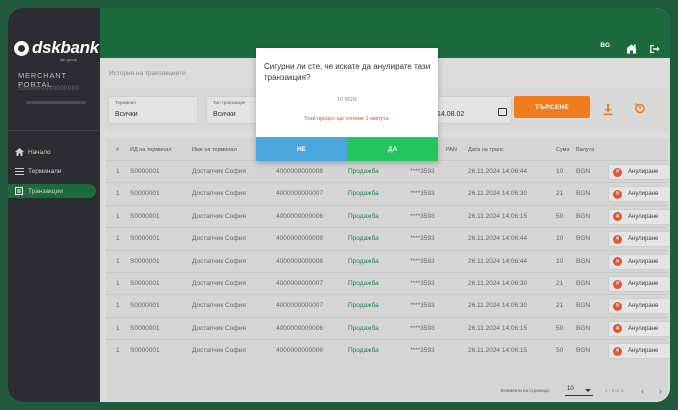 This screenshot has height=410, width=678. What do you see at coordinates (563, 150) in the screenshot?
I see `col-amount: Сума` at bounding box center [563, 150].